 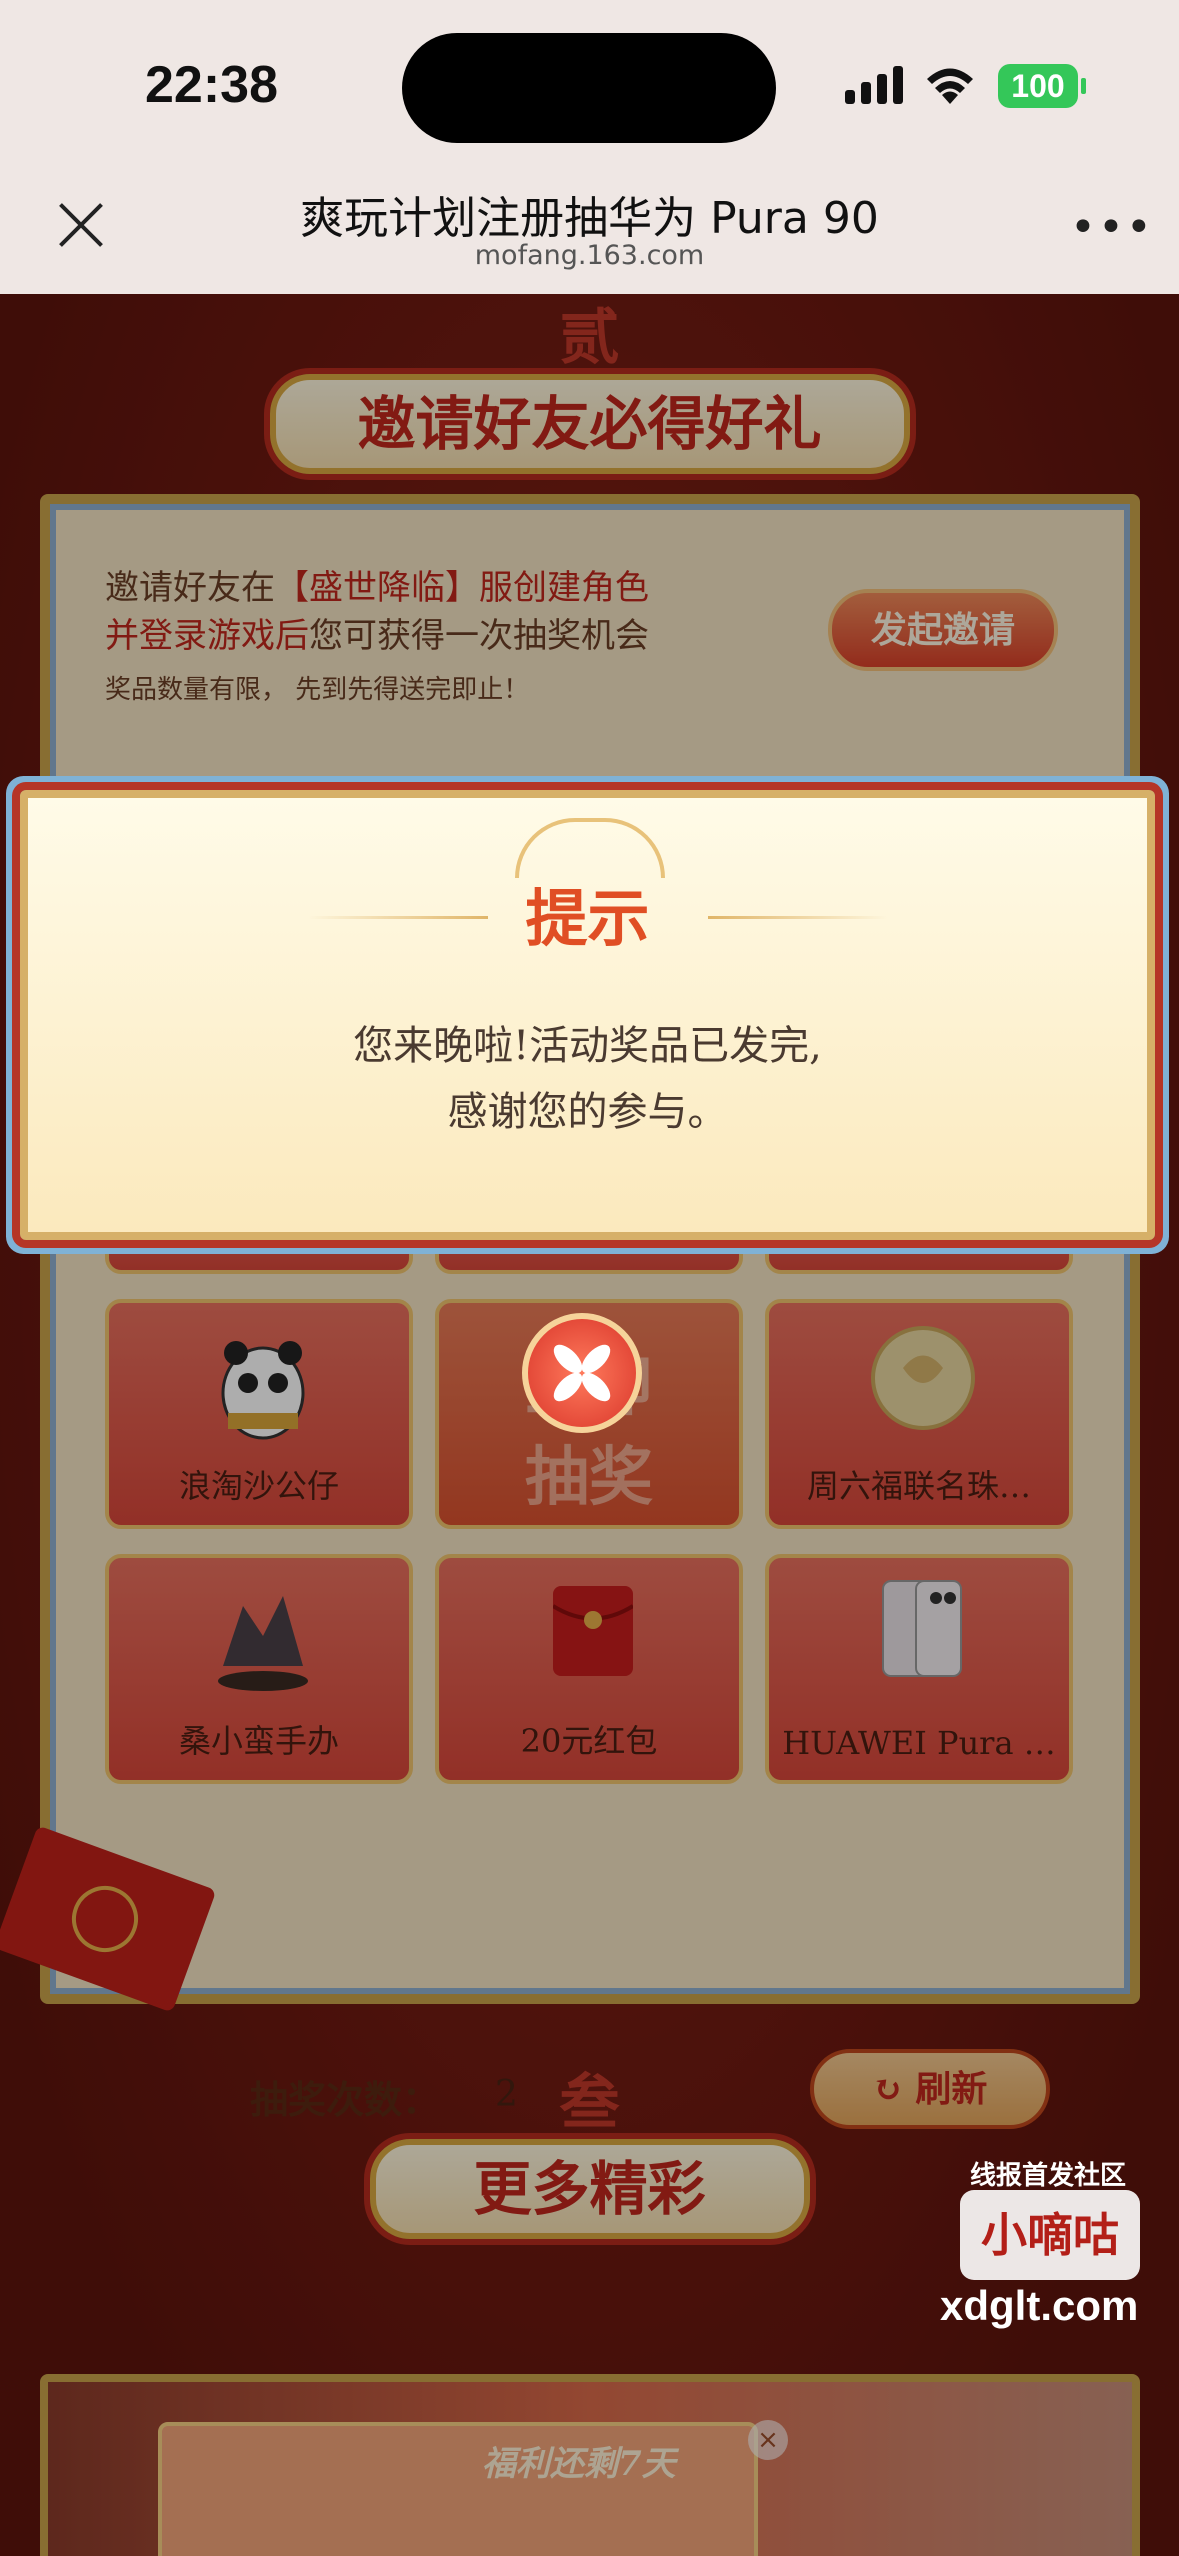 I want to click on dynamic-island, so click(x=589, y=88).